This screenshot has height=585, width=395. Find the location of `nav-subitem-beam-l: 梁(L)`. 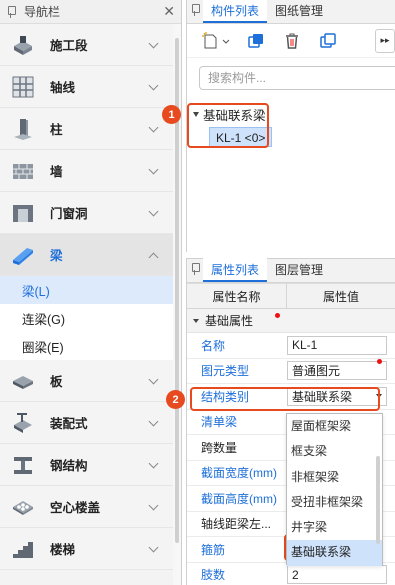

nav-subitem-beam-l: 梁(L) is located at coordinates (90, 290).